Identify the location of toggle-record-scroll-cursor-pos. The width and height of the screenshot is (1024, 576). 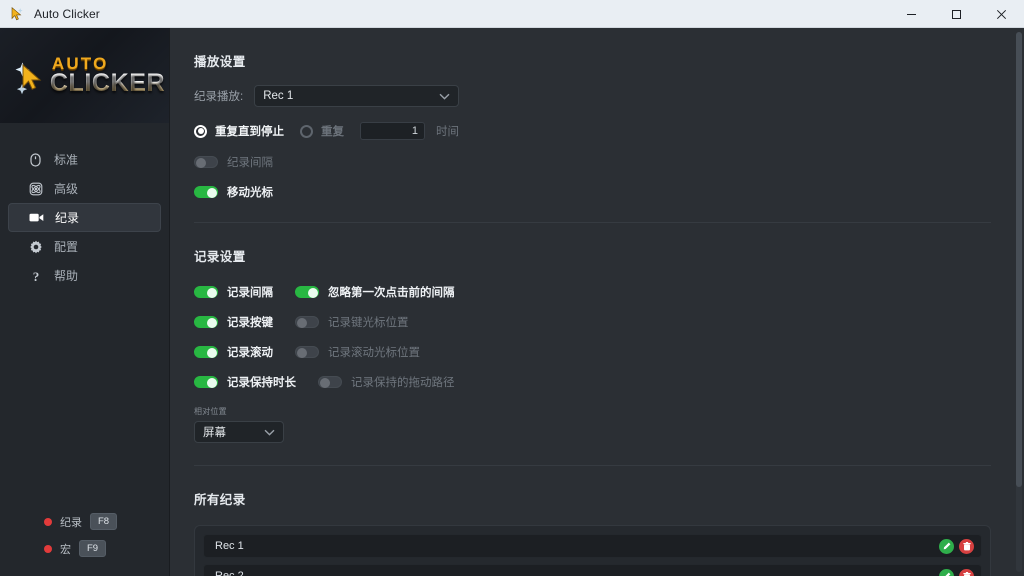
(307, 352).